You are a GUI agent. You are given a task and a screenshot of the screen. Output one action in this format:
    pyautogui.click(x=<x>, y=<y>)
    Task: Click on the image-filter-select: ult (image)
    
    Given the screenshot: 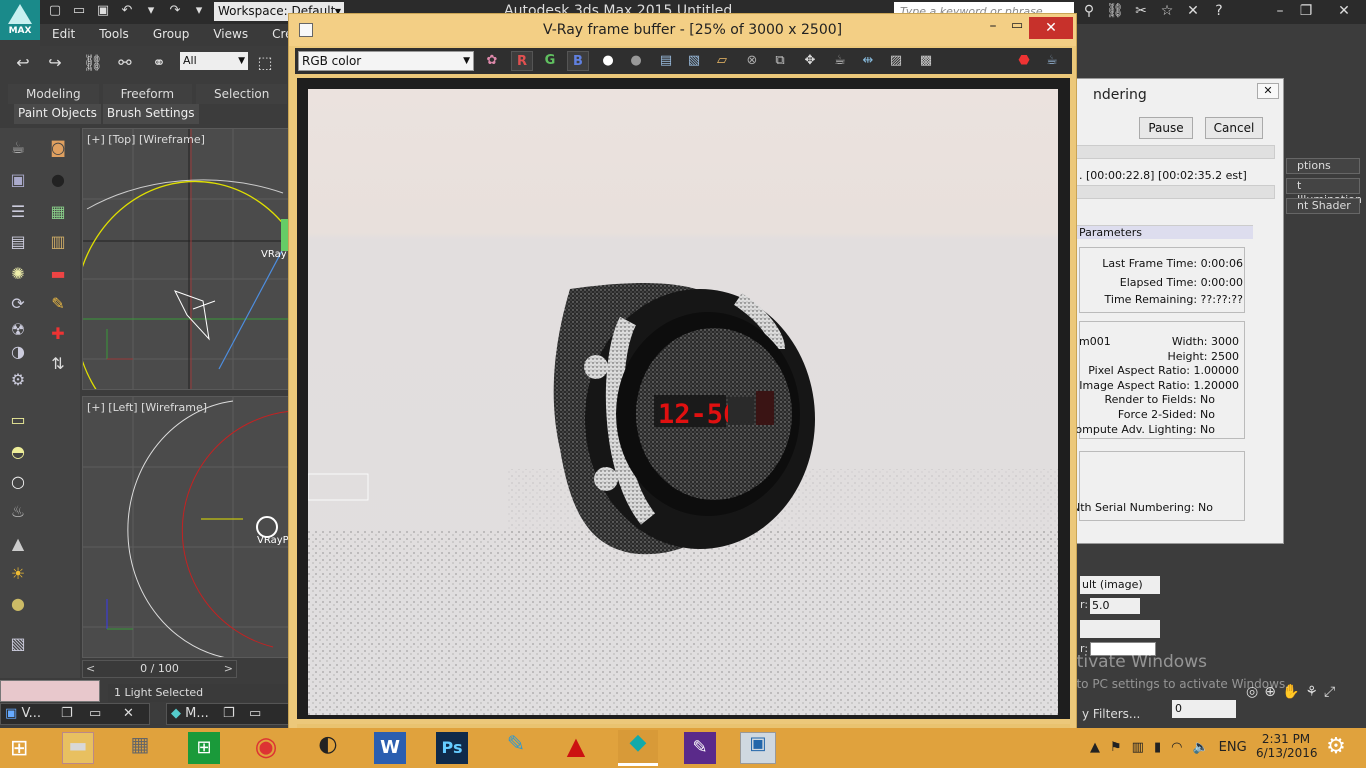 What is the action you would take?
    pyautogui.click(x=1120, y=585)
    